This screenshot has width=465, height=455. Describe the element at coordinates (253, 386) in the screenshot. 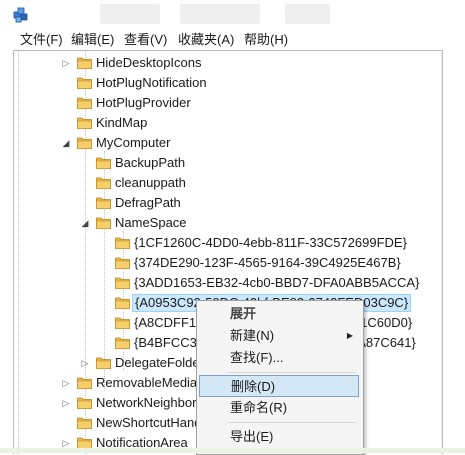

I see `context-item-label: 删除(D)` at that location.